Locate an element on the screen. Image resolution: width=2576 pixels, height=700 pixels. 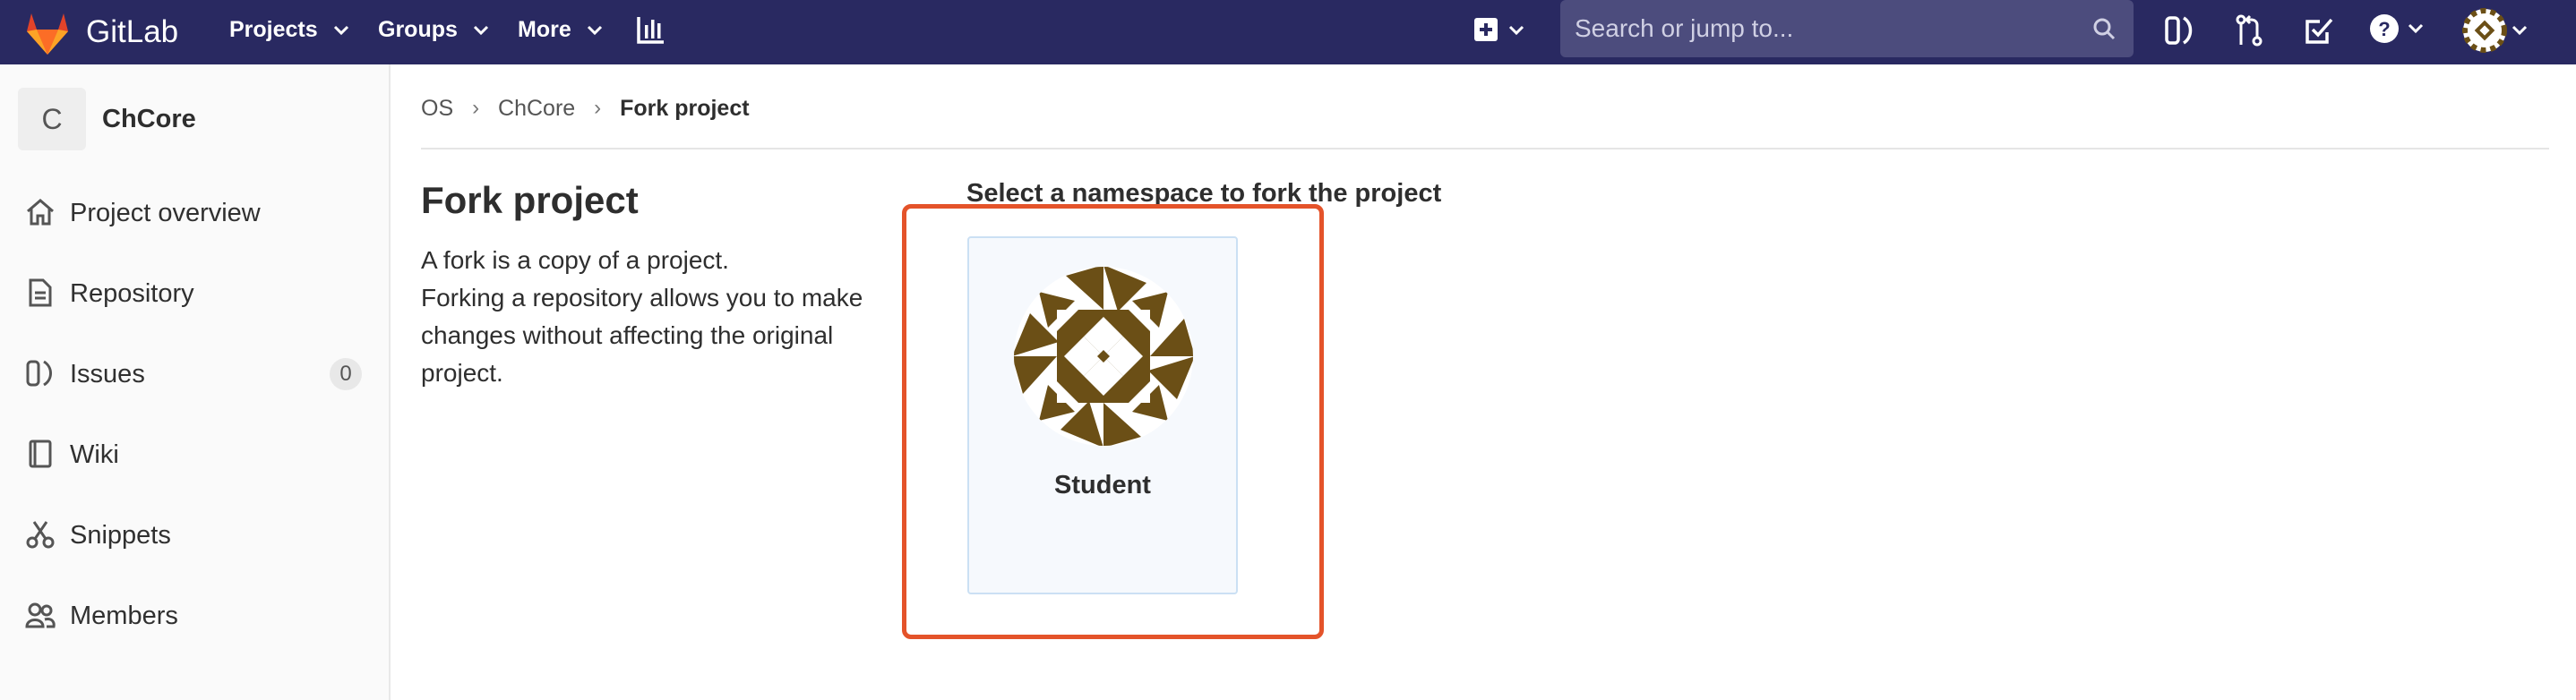
sidebar-item-repository: Repository is located at coordinates (194, 294).